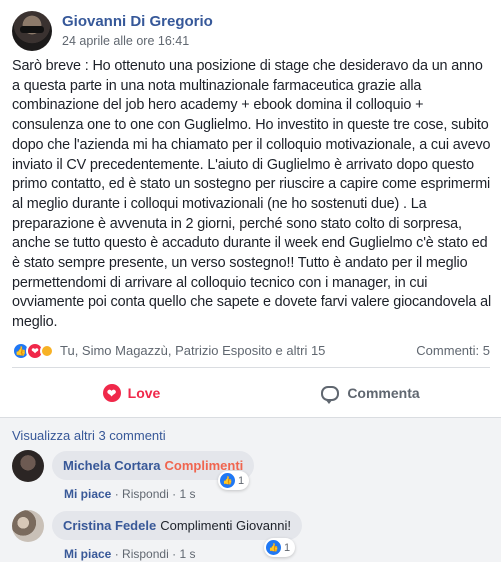 The width and height of the screenshot is (501, 562). I want to click on divider, so click(251, 367).